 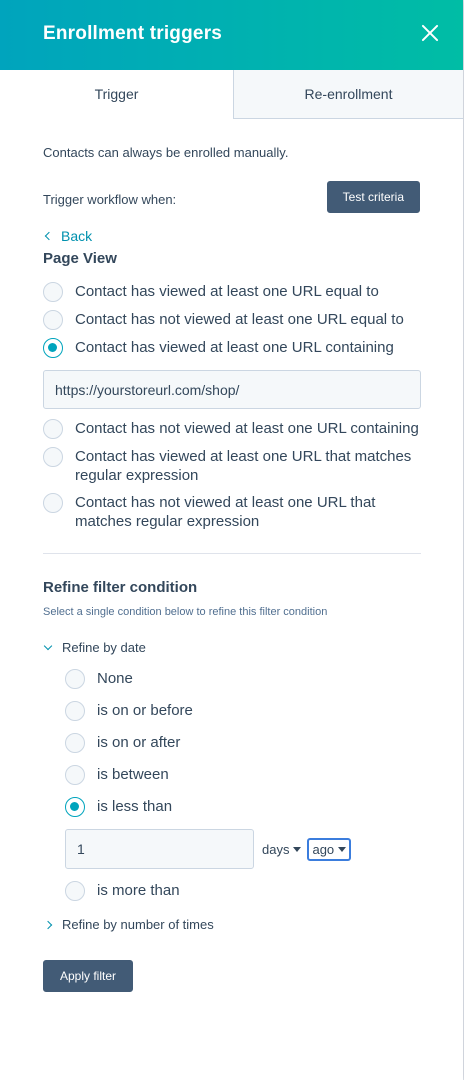 I want to click on refine-by-date-toggle: Refine by date, so click(x=231, y=647).